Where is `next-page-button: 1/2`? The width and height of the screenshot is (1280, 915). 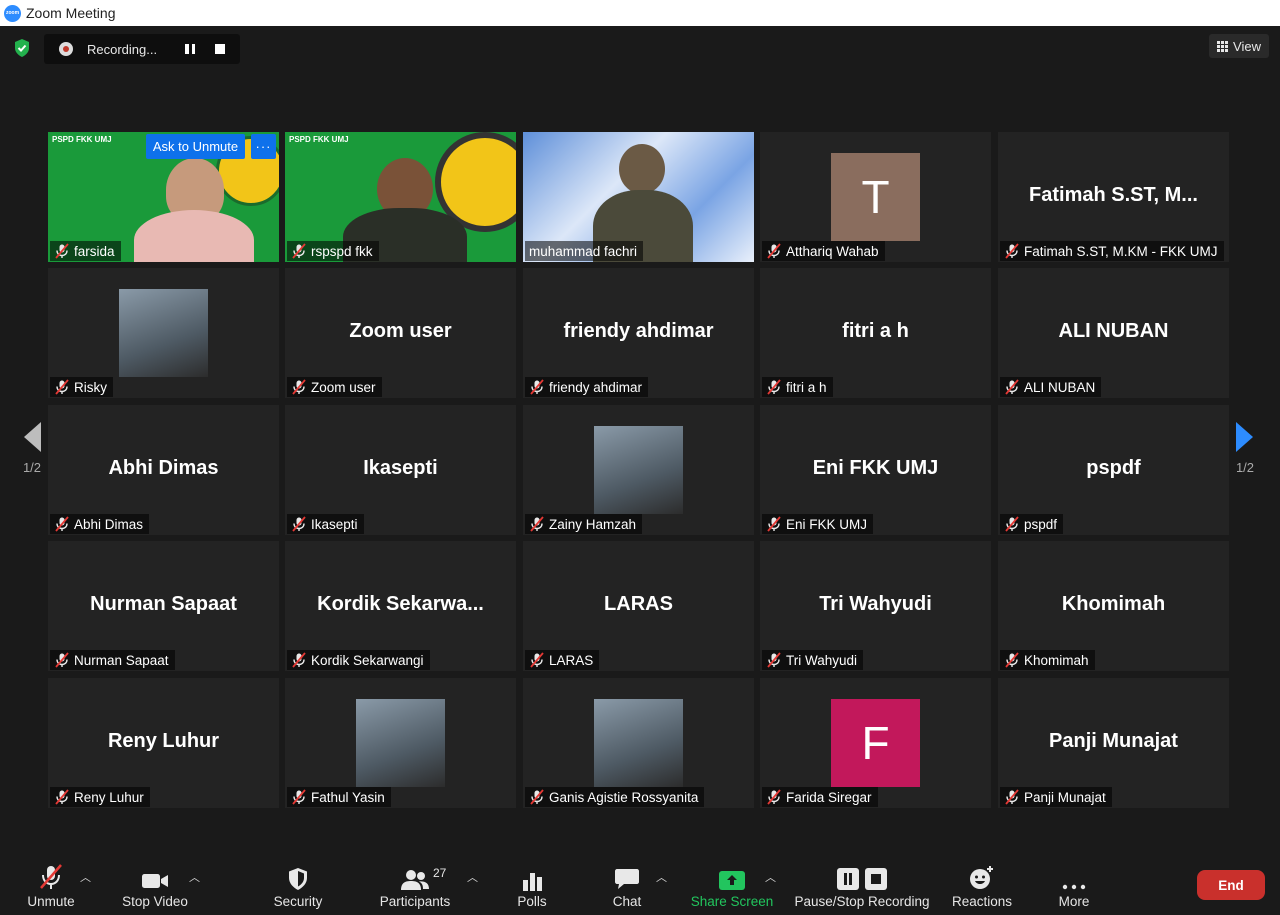
next-page-button: 1/2 is located at coordinates (1245, 470).